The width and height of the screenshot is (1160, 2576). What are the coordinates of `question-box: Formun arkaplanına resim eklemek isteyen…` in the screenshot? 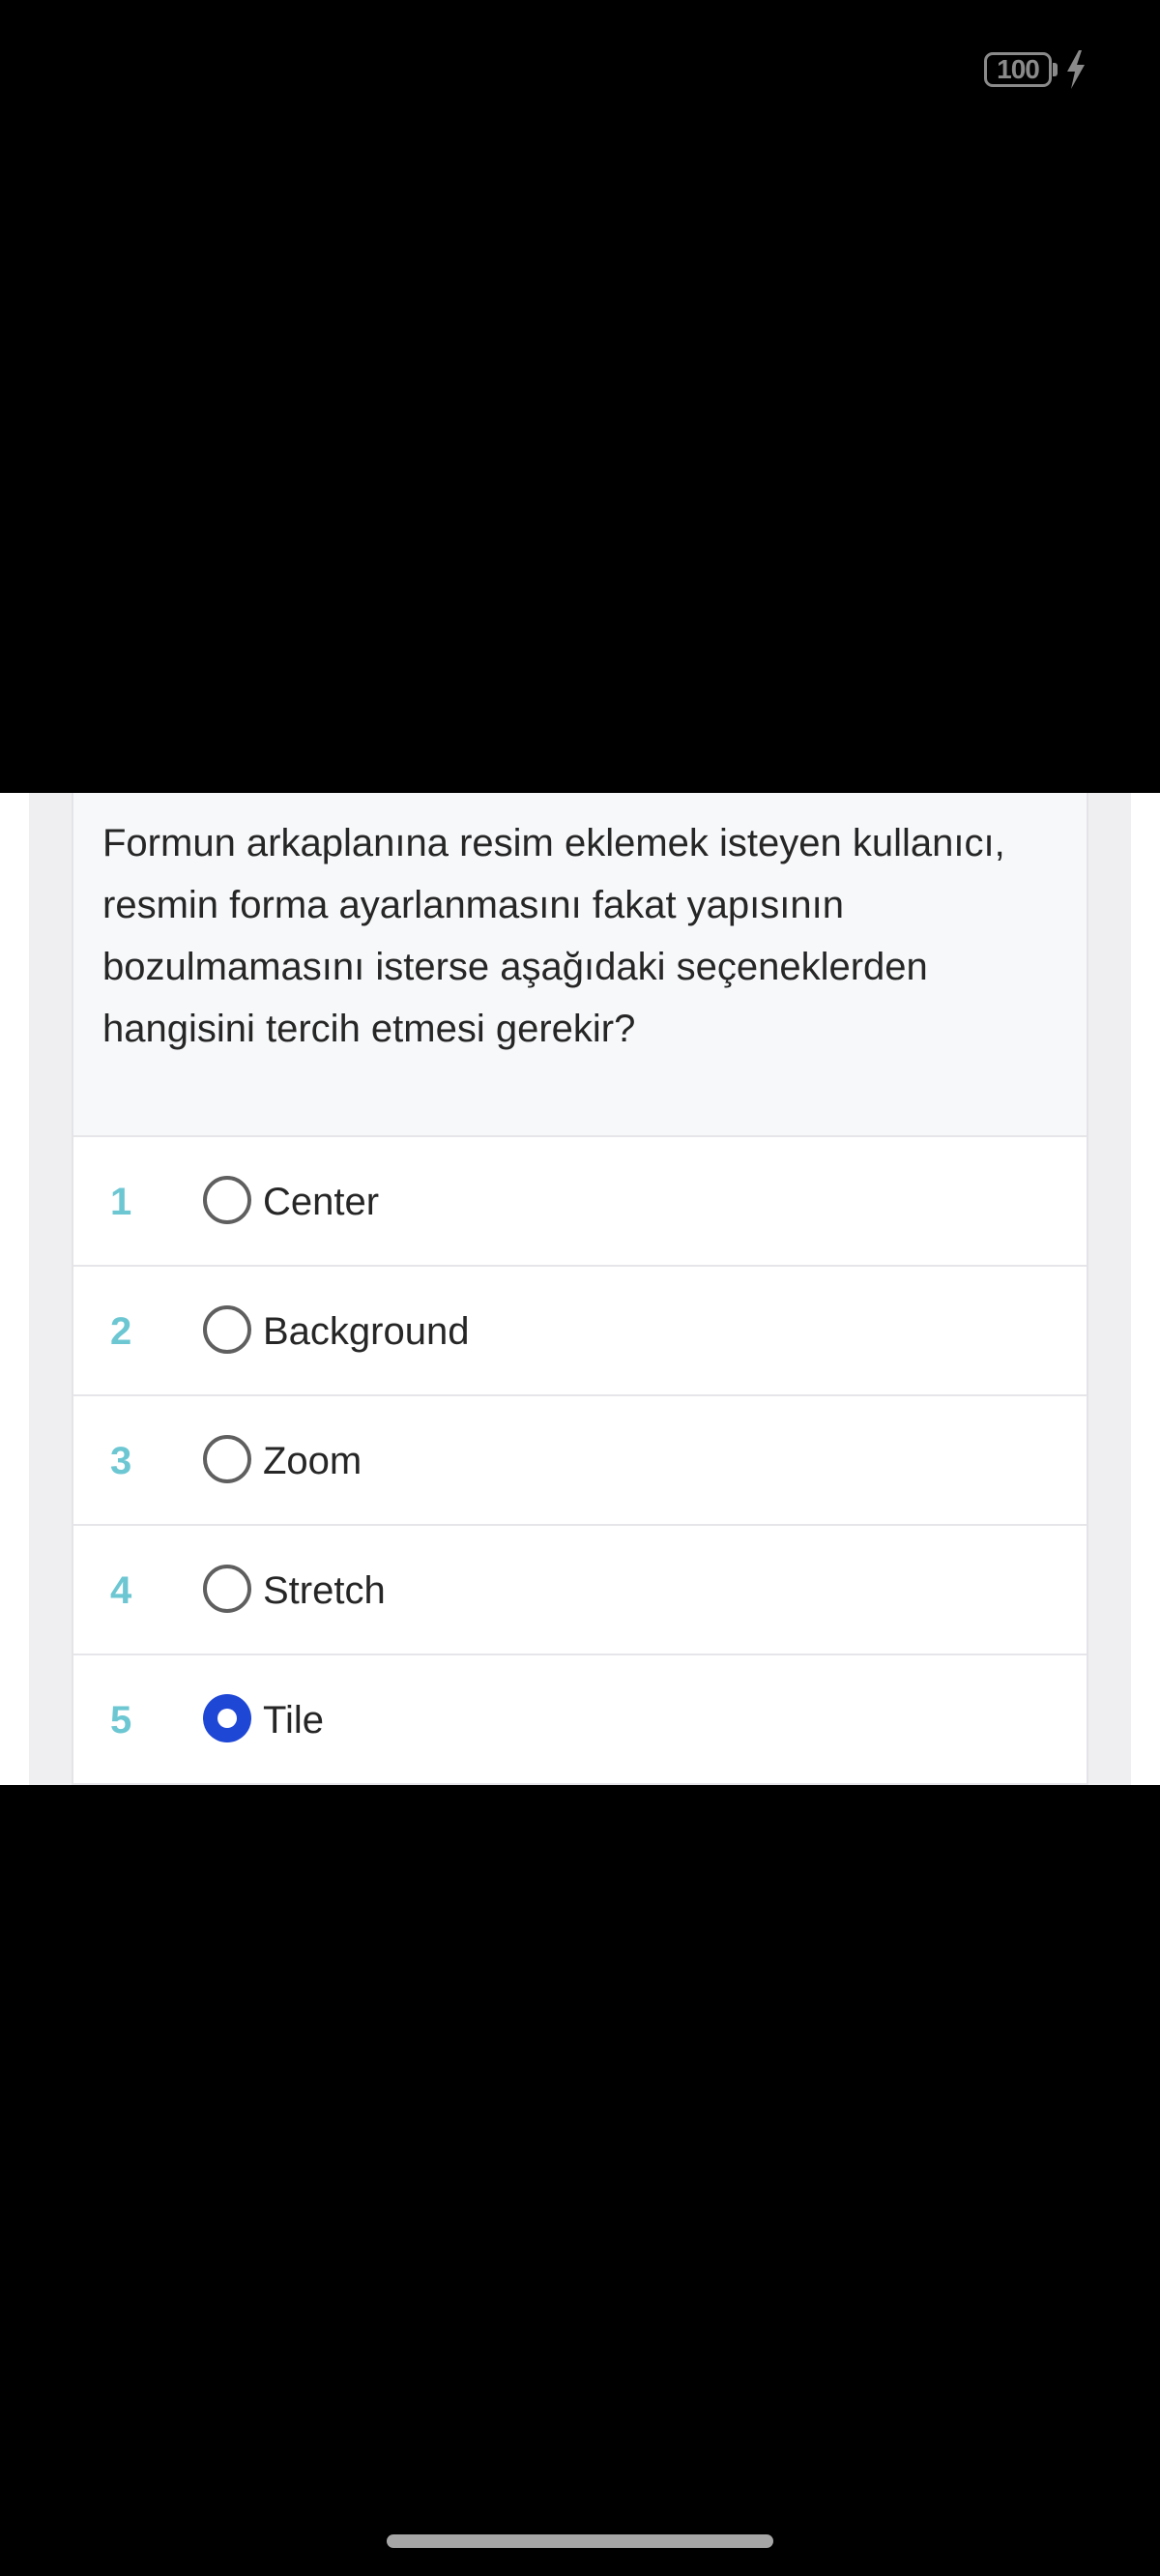 It's located at (580, 965).